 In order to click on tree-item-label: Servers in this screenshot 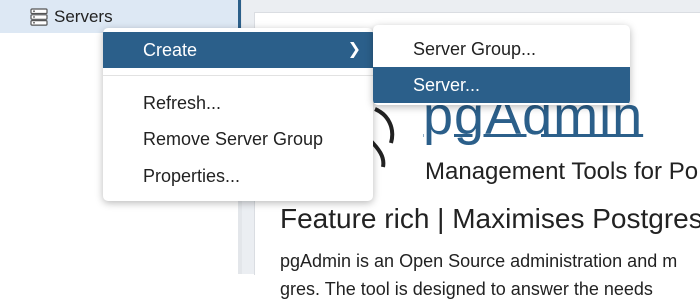, I will do `click(83, 16)`.